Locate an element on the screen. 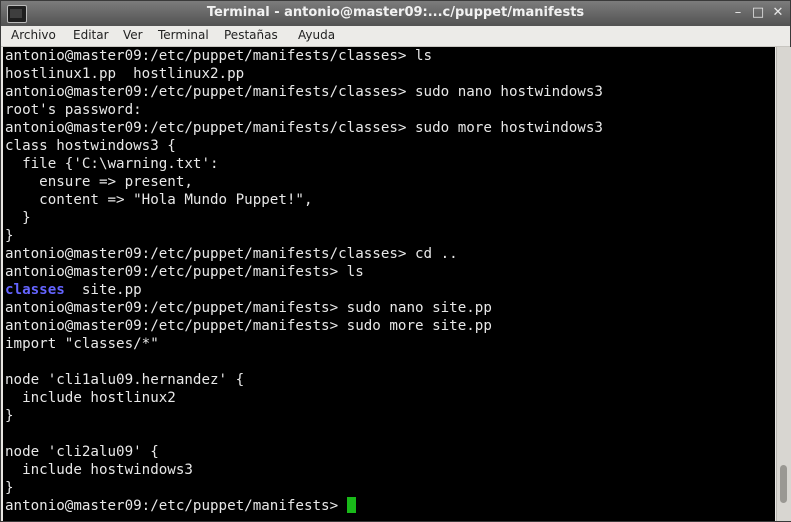 The height and width of the screenshot is (522, 791). terminal-line: node 'cli2alu09' { is located at coordinates (82, 452).